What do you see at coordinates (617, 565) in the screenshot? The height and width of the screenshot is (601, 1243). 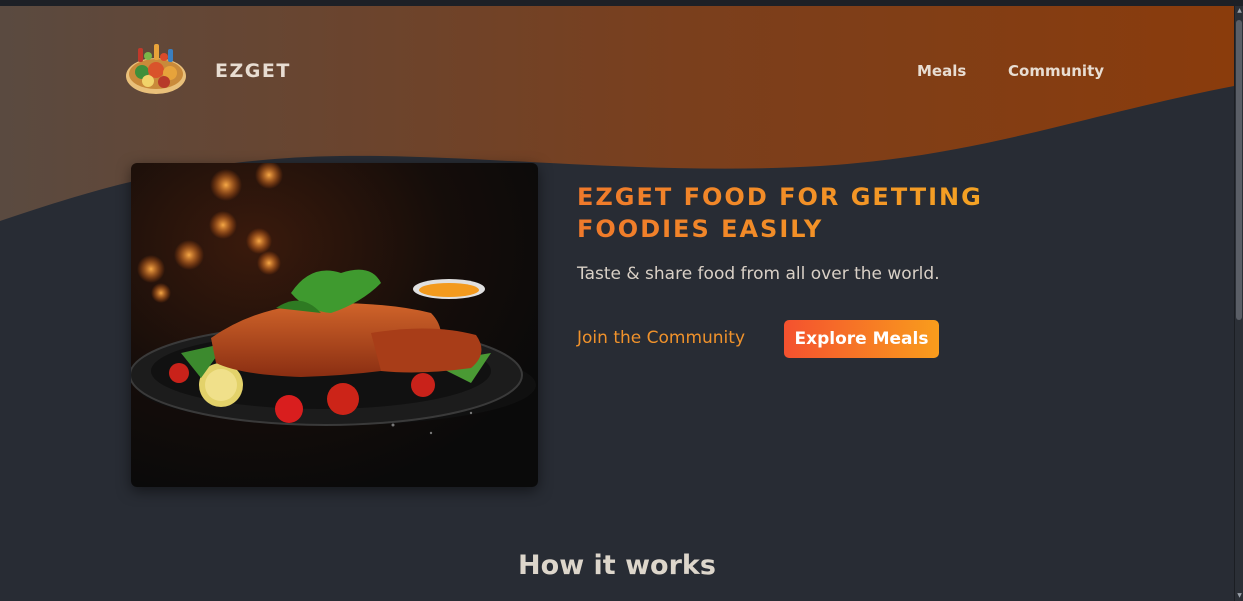 I see `how-it-works-heading: How it works` at bounding box center [617, 565].